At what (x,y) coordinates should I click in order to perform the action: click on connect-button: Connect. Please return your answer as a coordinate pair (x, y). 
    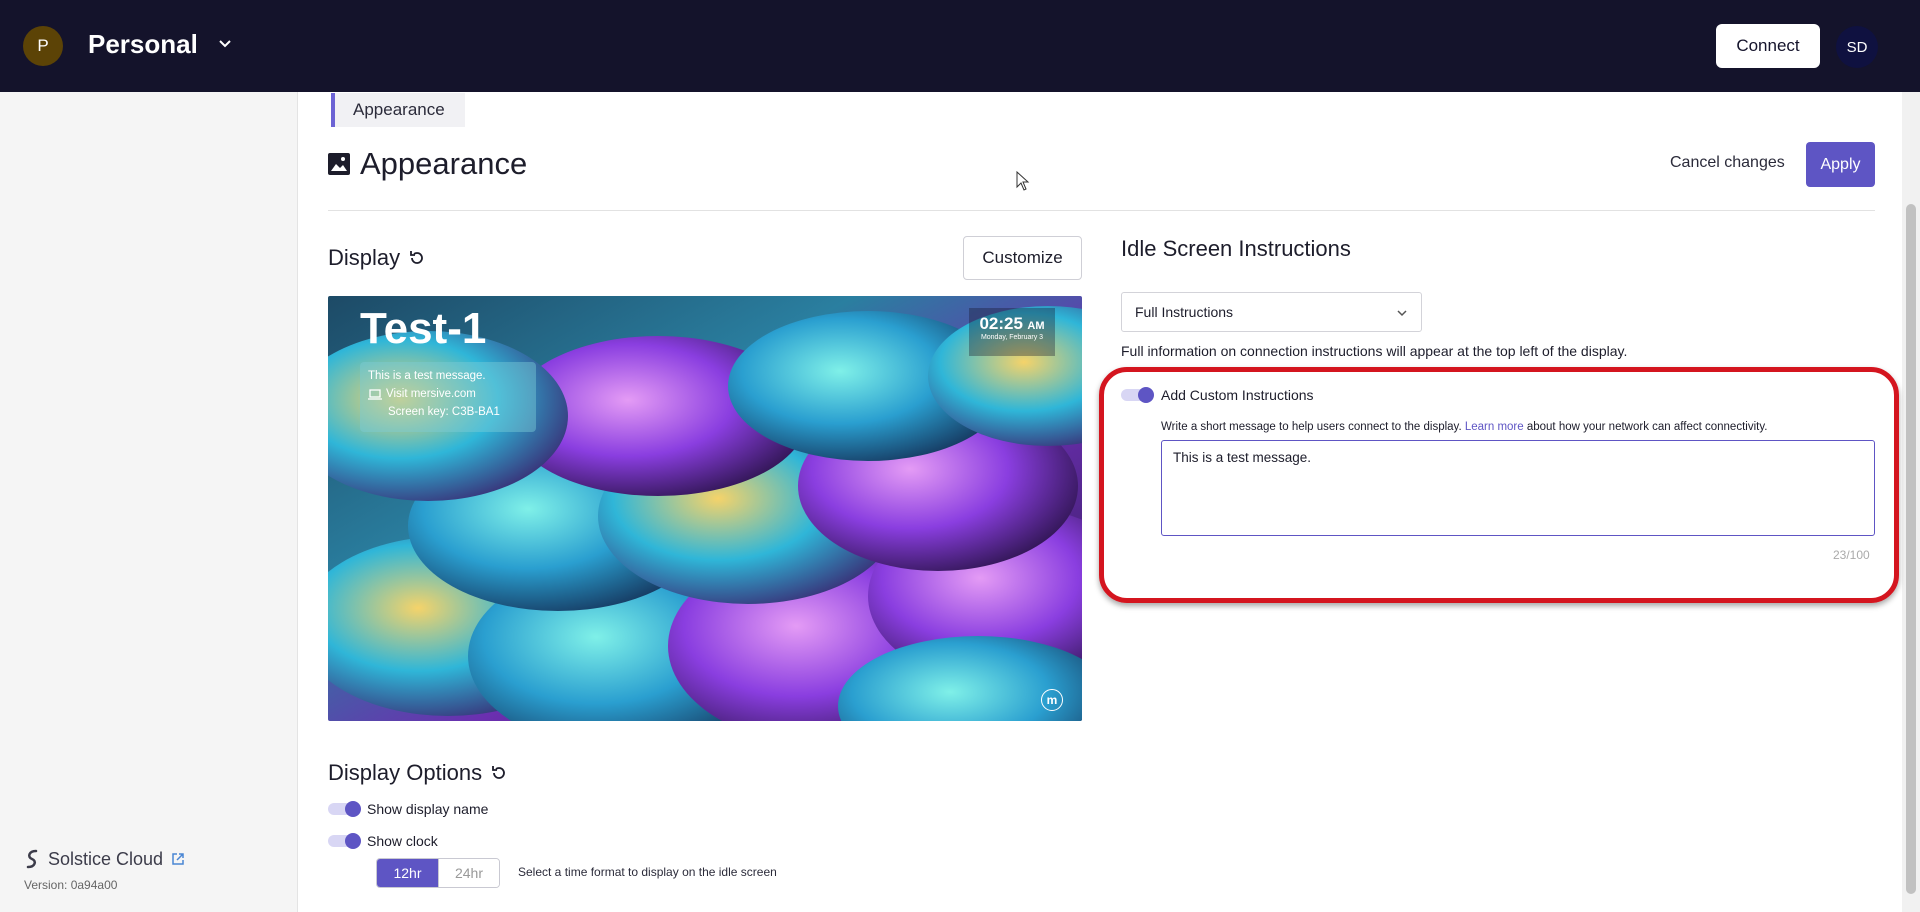
    Looking at the image, I should click on (1768, 46).